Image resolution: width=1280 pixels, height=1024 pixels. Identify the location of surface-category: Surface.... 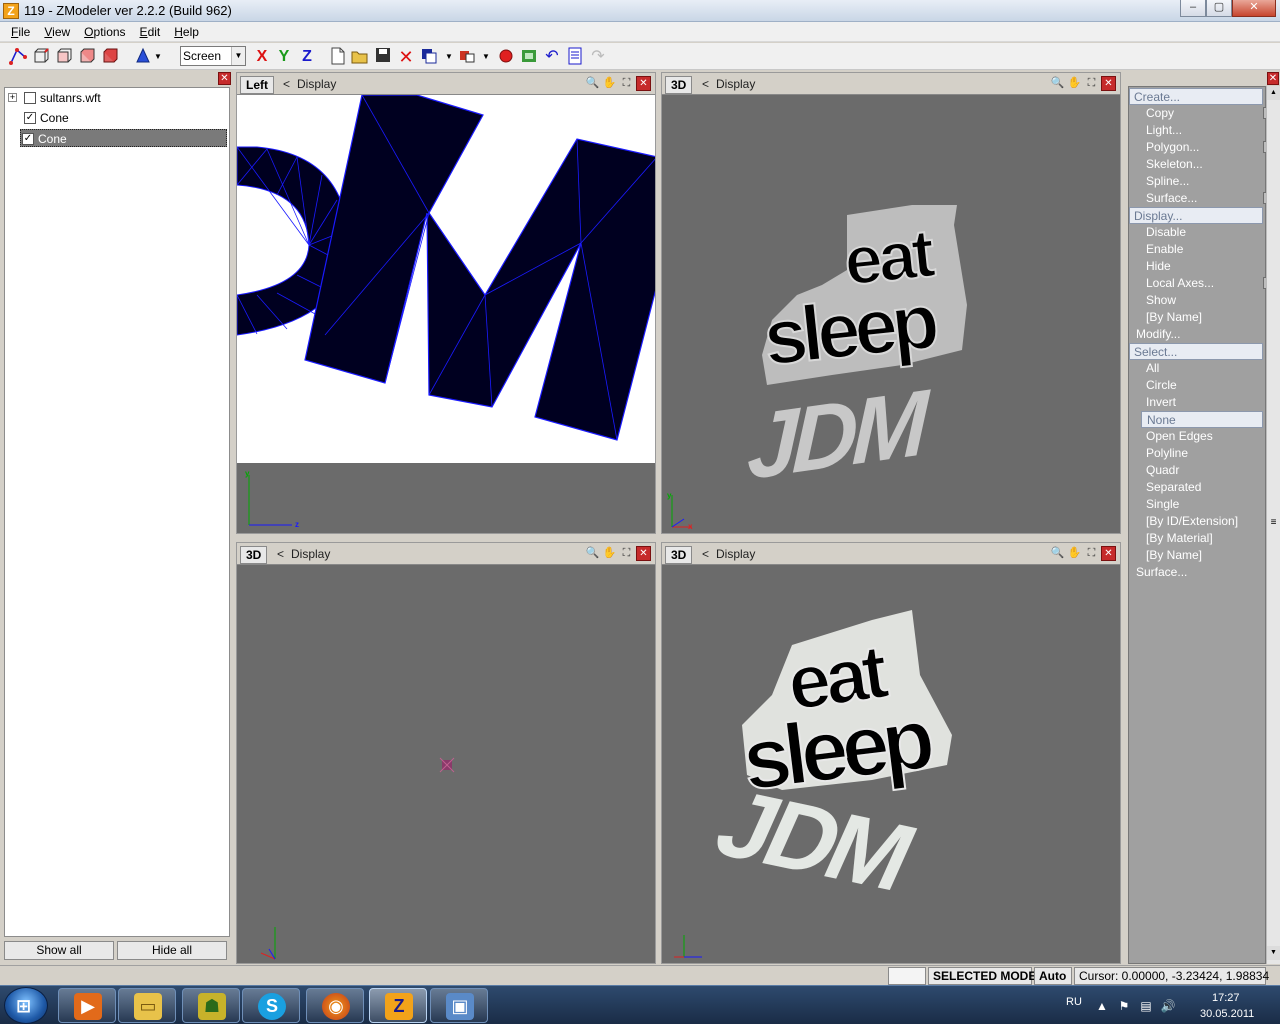
(1196, 572).